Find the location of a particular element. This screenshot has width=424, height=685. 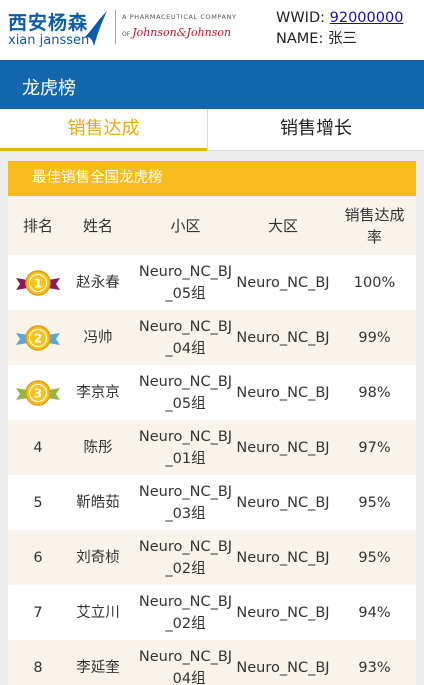

table-row: 8 李延奎 Neuro_NC_BJ _04组 Neuro_NC_BJ 93% is located at coordinates (212, 662).